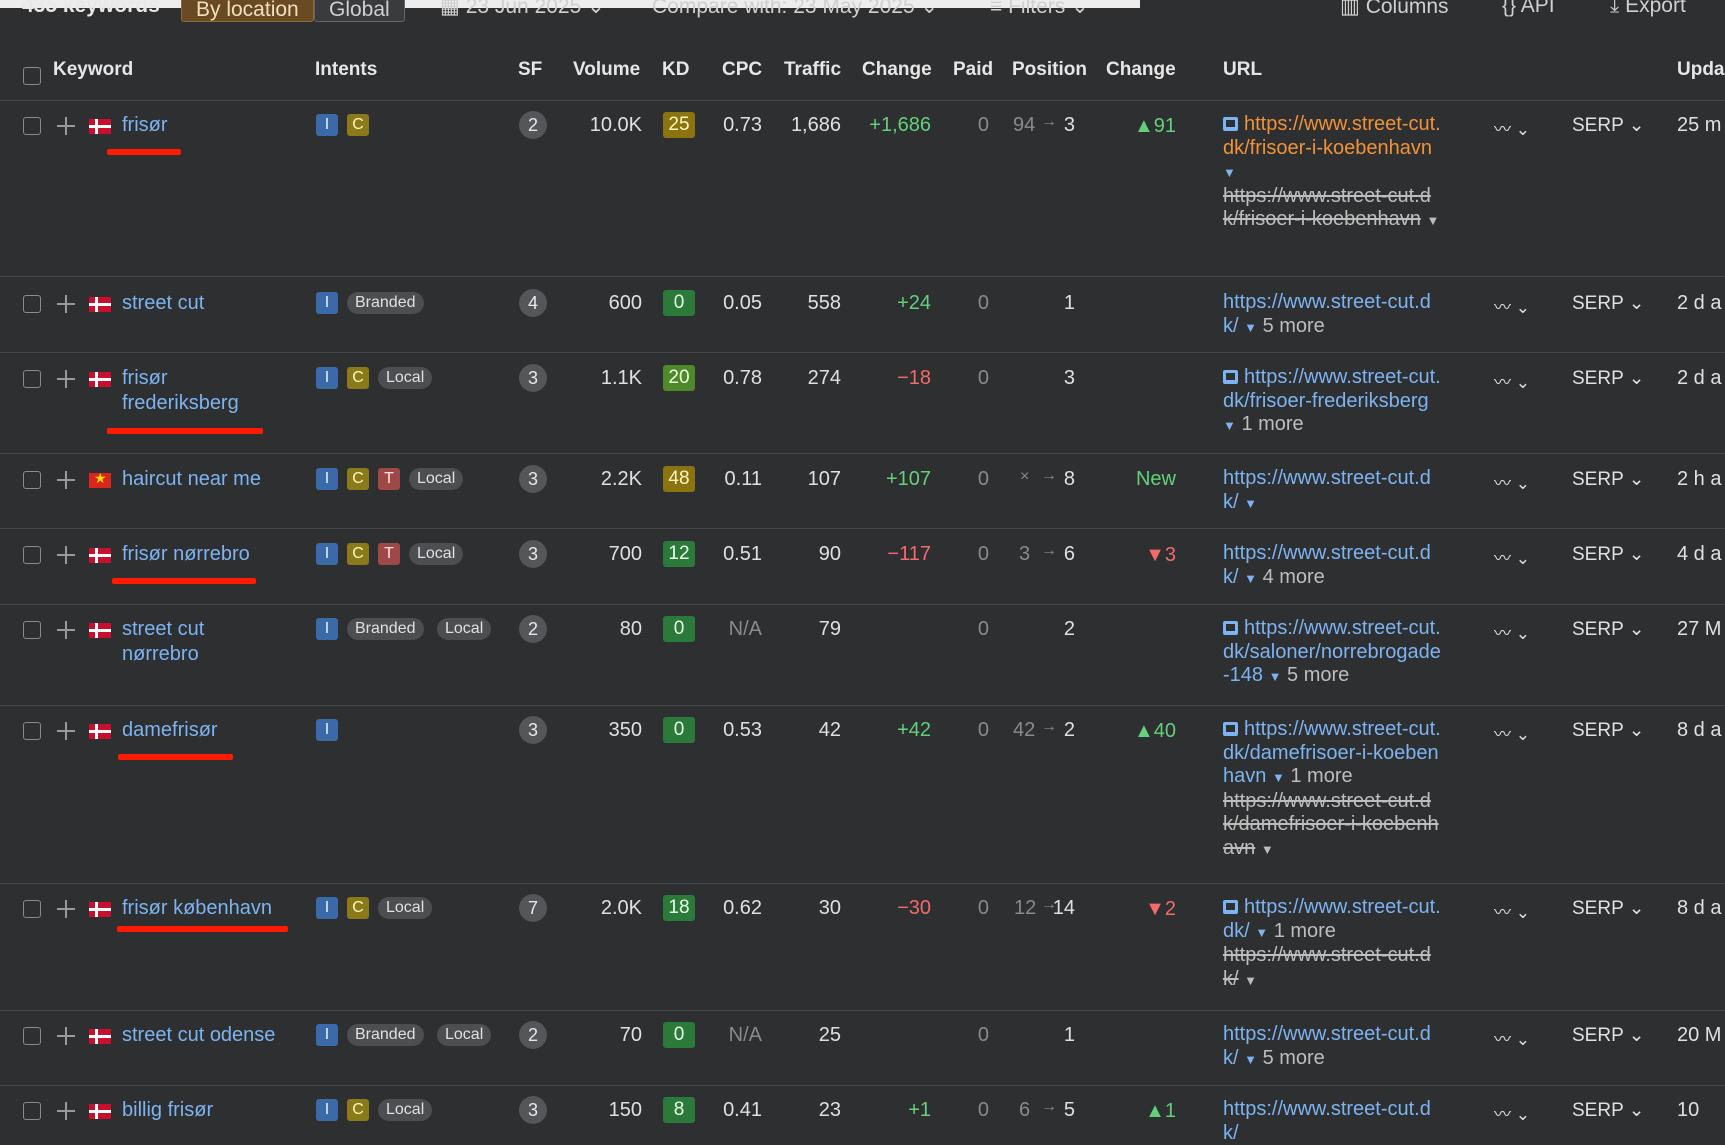 The height and width of the screenshot is (1145, 1725). I want to click on col-updated: Upda, so click(1701, 70).